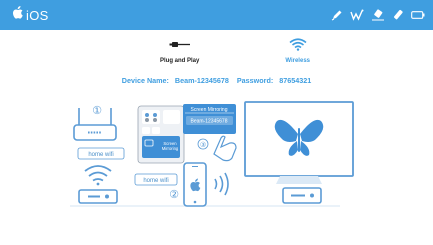  I want to click on password-label: Password:, so click(255, 80).